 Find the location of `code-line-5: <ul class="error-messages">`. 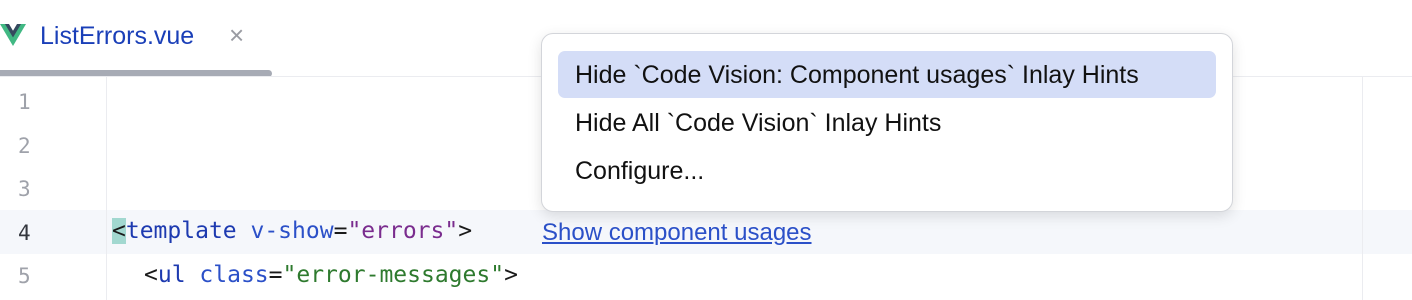

code-line-5: <ul class="error-messages"> is located at coordinates (331, 275).